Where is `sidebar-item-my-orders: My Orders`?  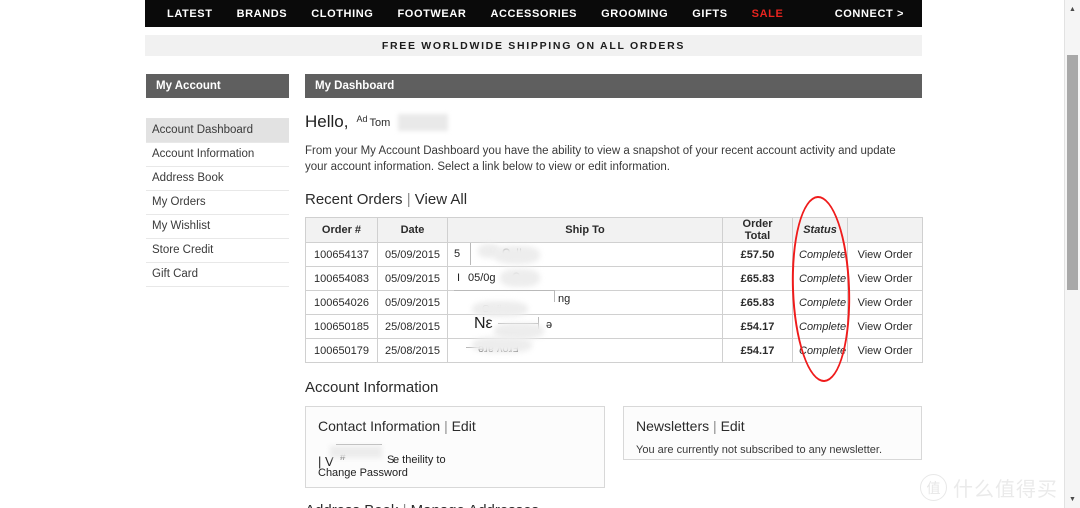
sidebar-item-my-orders: My Orders is located at coordinates (217, 203).